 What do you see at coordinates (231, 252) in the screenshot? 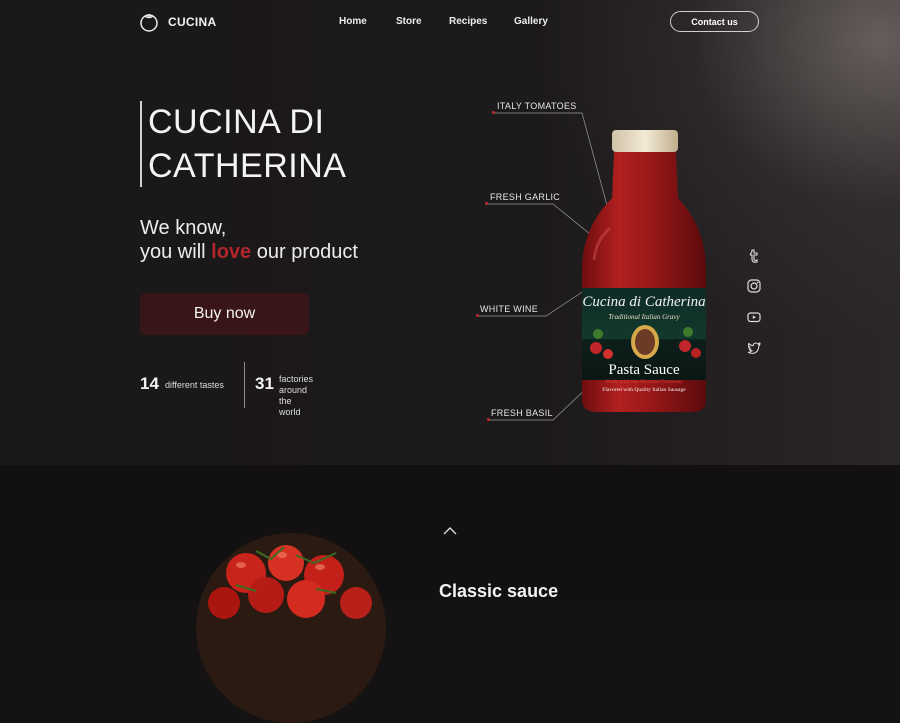
I see `tagline-love: love` at bounding box center [231, 252].